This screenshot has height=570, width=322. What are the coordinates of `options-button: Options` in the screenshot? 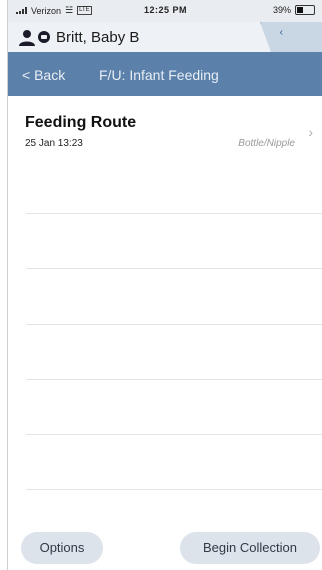 It's located at (62, 548).